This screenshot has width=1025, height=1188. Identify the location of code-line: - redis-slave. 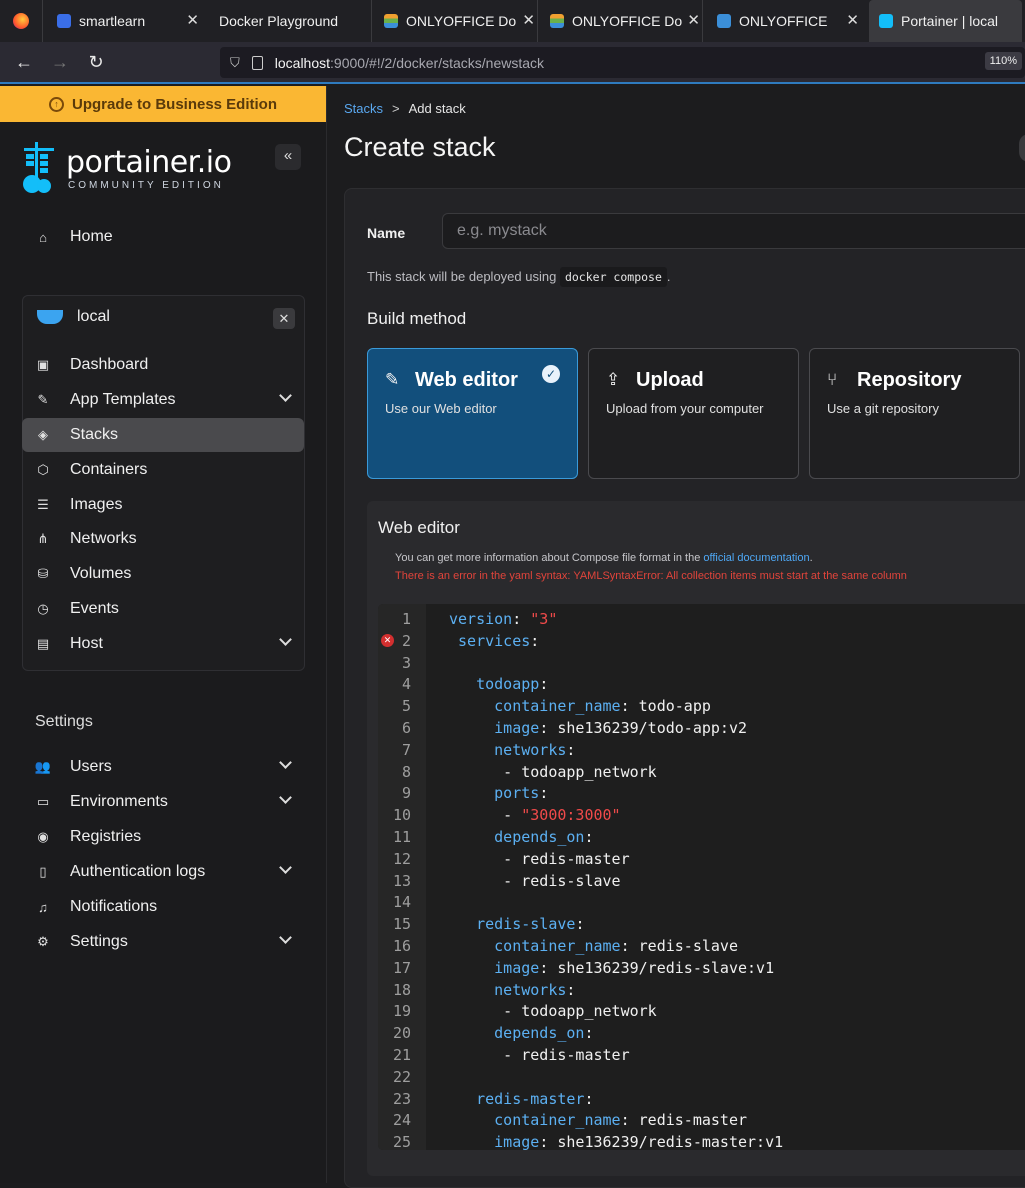
(534, 881).